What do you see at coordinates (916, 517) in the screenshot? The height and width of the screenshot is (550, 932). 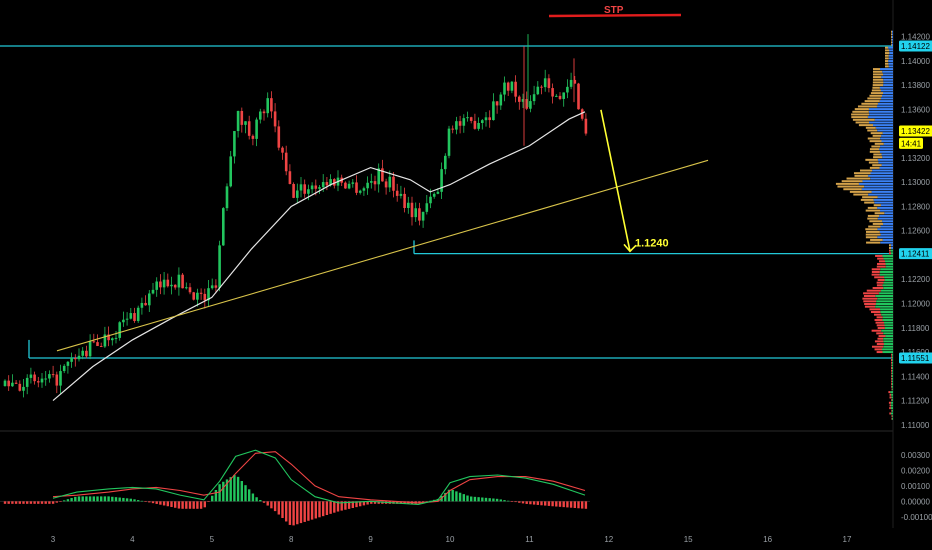 I see `macd-tick-label: -0.00100` at bounding box center [916, 517].